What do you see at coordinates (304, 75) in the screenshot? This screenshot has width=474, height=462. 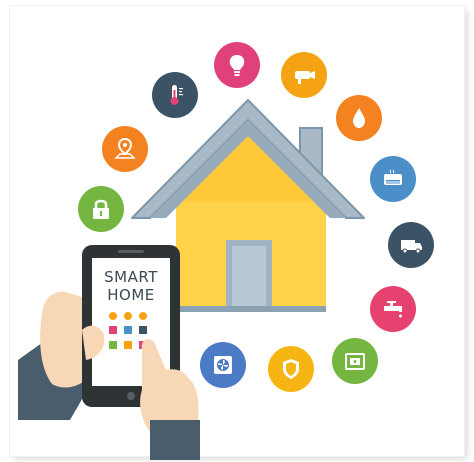 I see `security-camera-icon` at bounding box center [304, 75].